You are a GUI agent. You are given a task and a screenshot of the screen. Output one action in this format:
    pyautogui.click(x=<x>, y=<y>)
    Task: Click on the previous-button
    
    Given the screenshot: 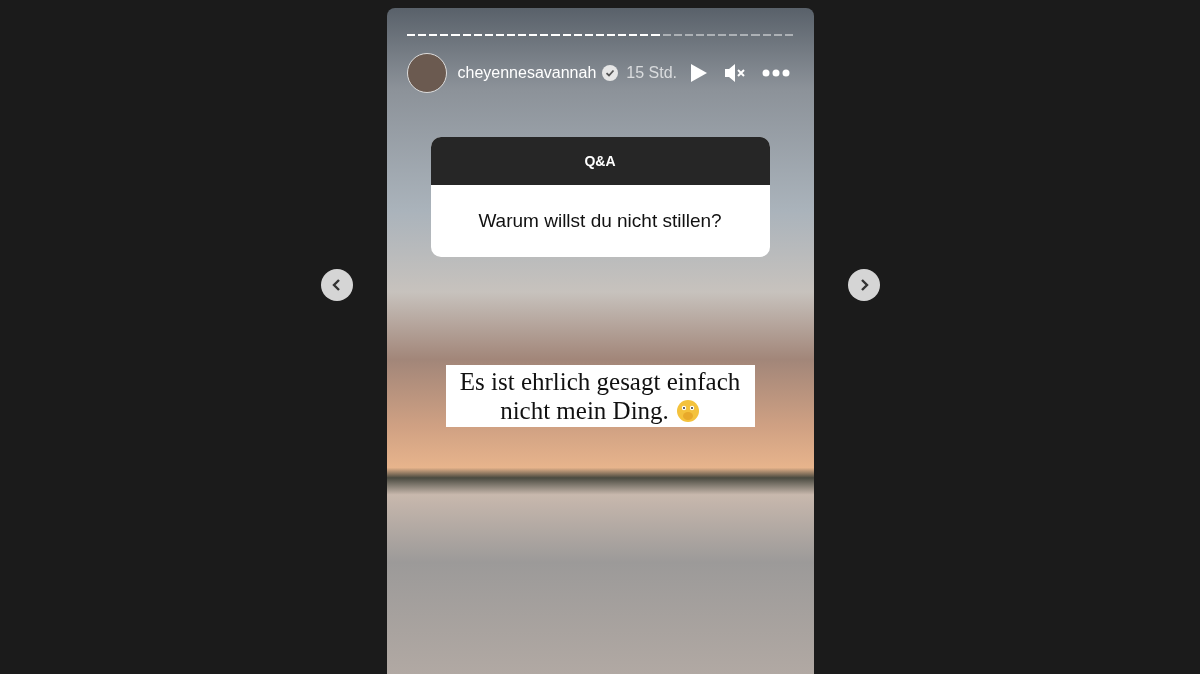 What is the action you would take?
    pyautogui.click(x=336, y=285)
    